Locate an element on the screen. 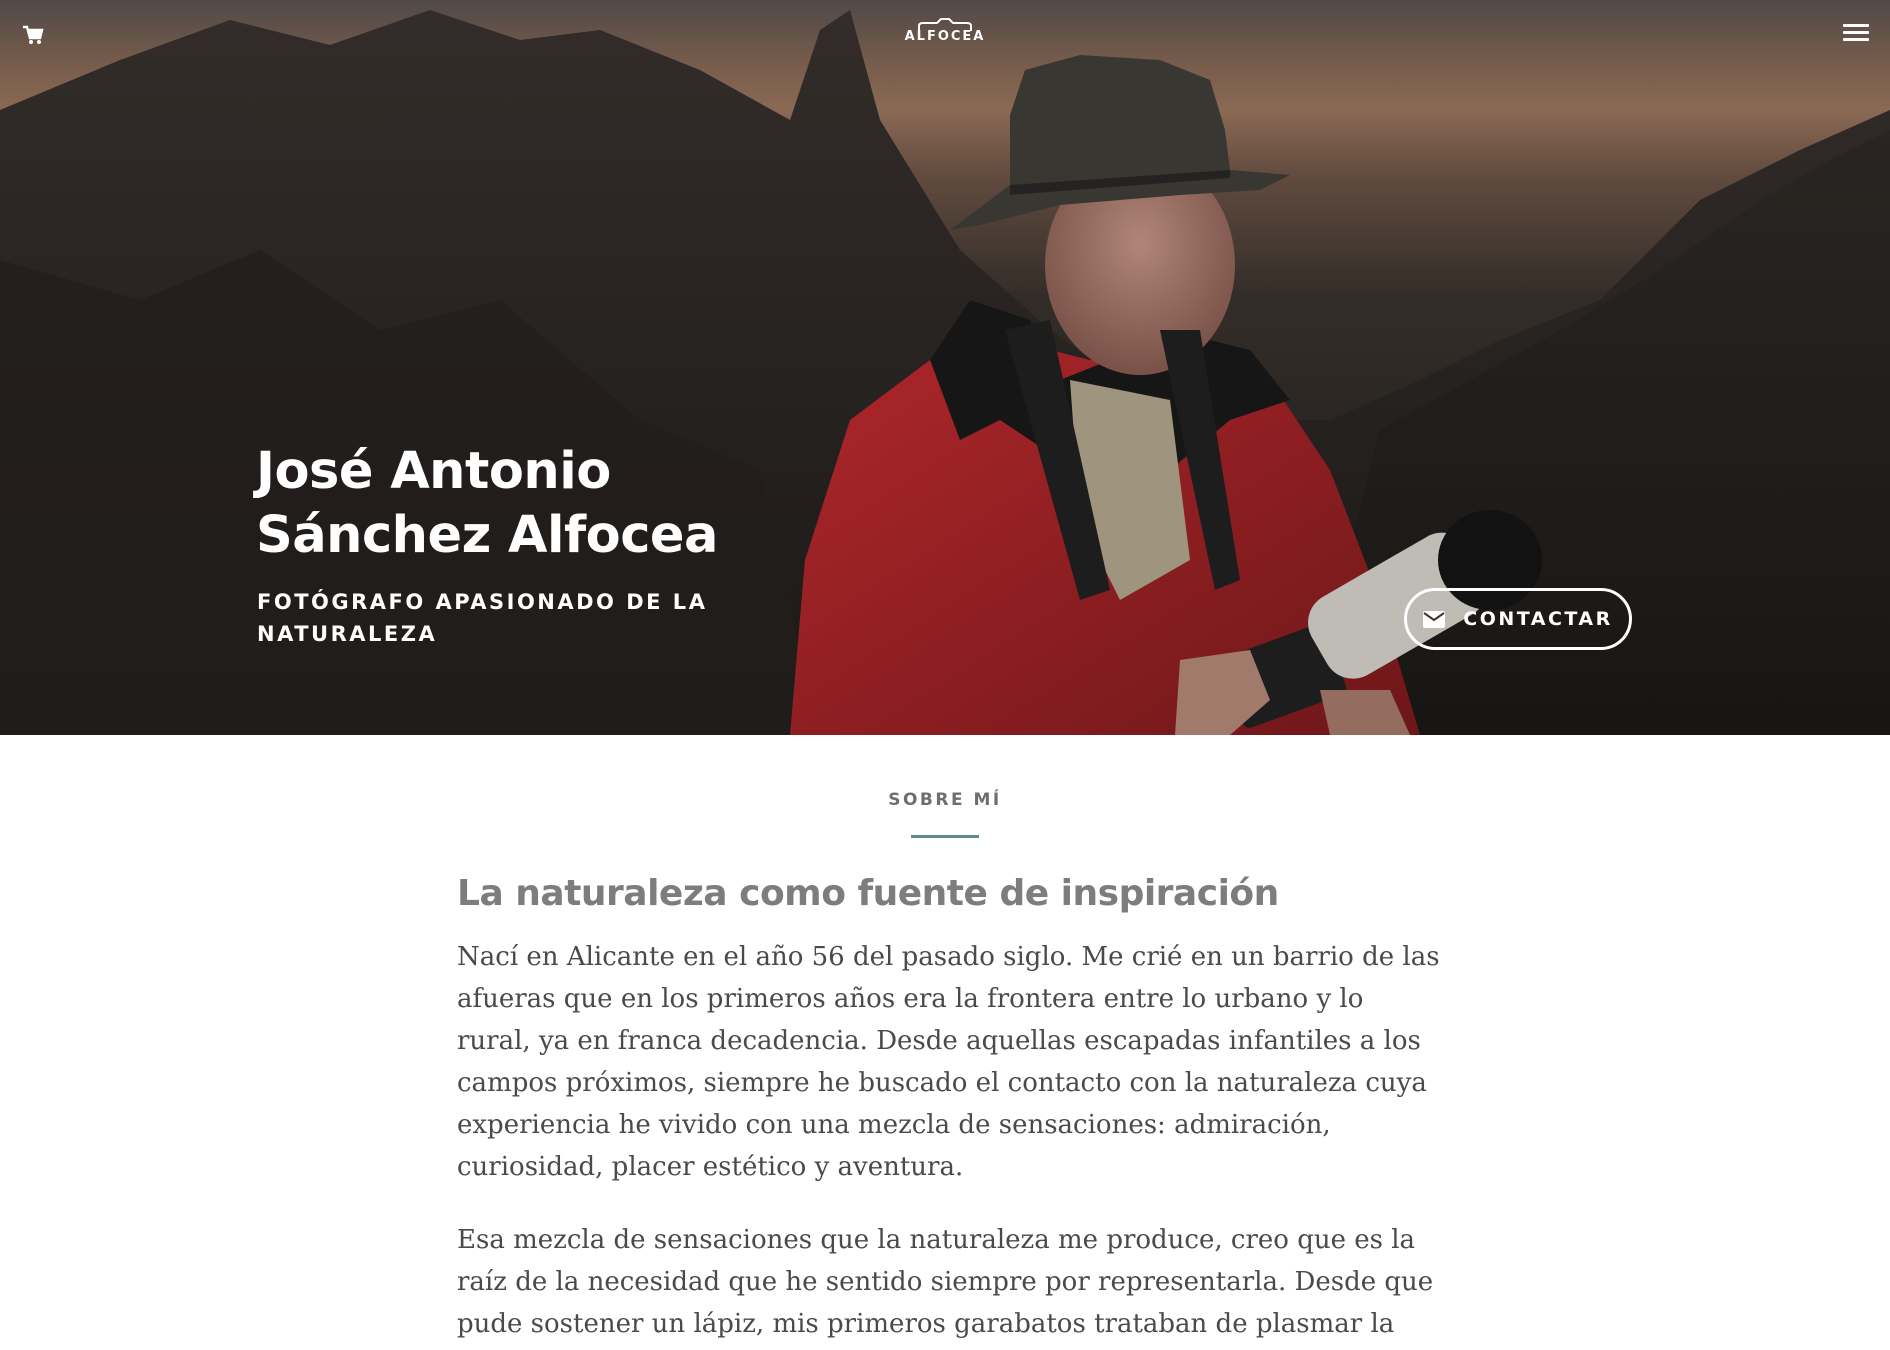  contact-button-label: CONTACTAR is located at coordinates (1538, 619).